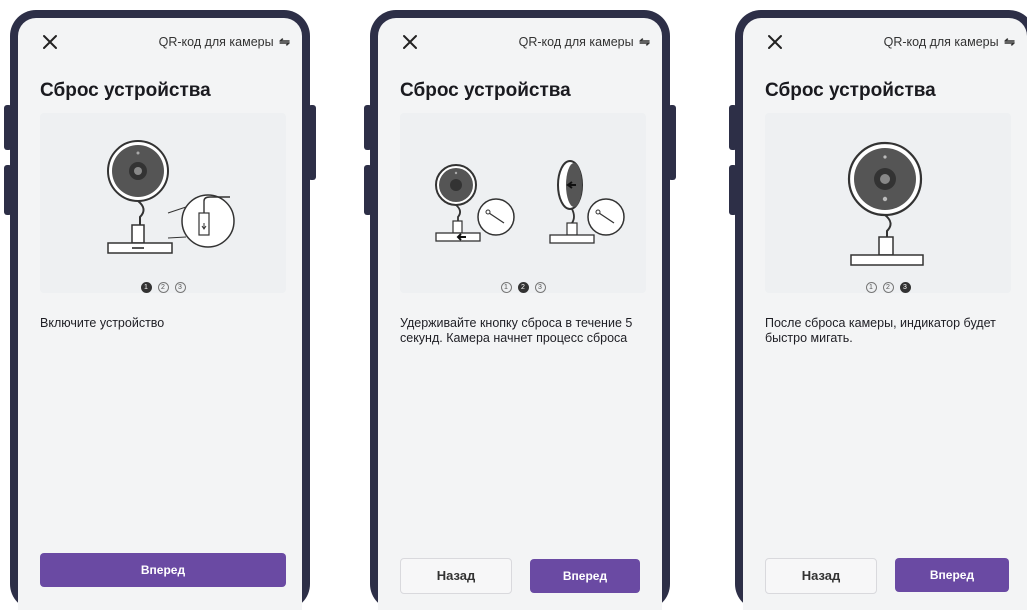 The height and width of the screenshot is (610, 1027). Describe the element at coordinates (171, 197) in the screenshot. I see `camera-power-illustration` at that location.